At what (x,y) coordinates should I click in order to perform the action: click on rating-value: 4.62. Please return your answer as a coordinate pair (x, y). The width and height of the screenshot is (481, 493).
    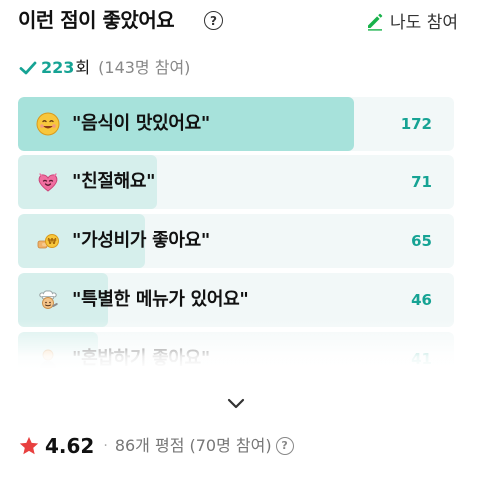
    Looking at the image, I should click on (70, 446).